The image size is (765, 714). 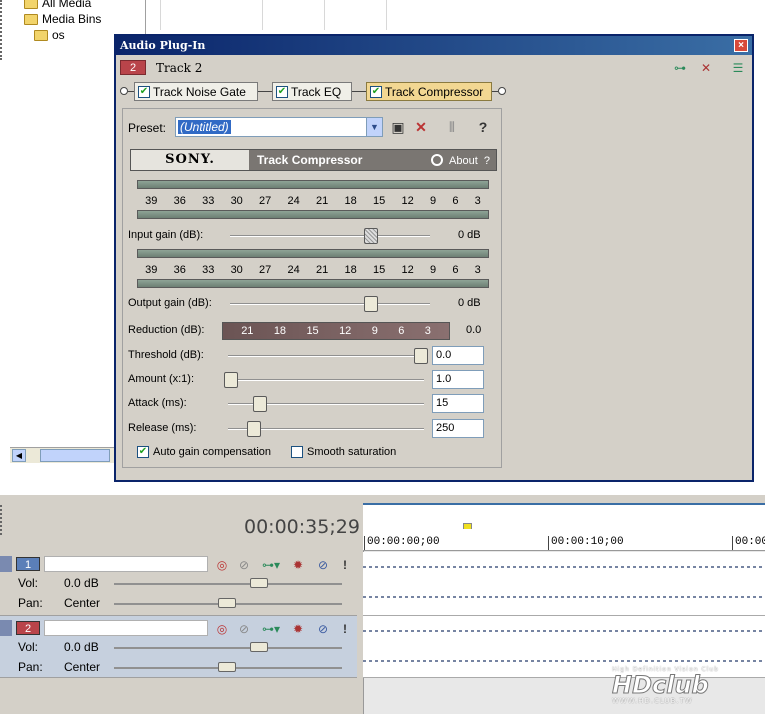 What do you see at coordinates (486, 161) in the screenshot?
I see `about-help: ?` at bounding box center [486, 161].